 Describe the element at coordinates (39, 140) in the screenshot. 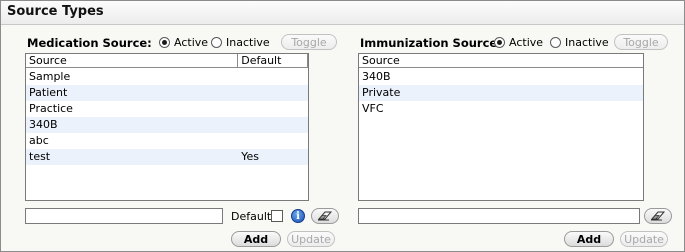

I see `cell-source: abc` at that location.